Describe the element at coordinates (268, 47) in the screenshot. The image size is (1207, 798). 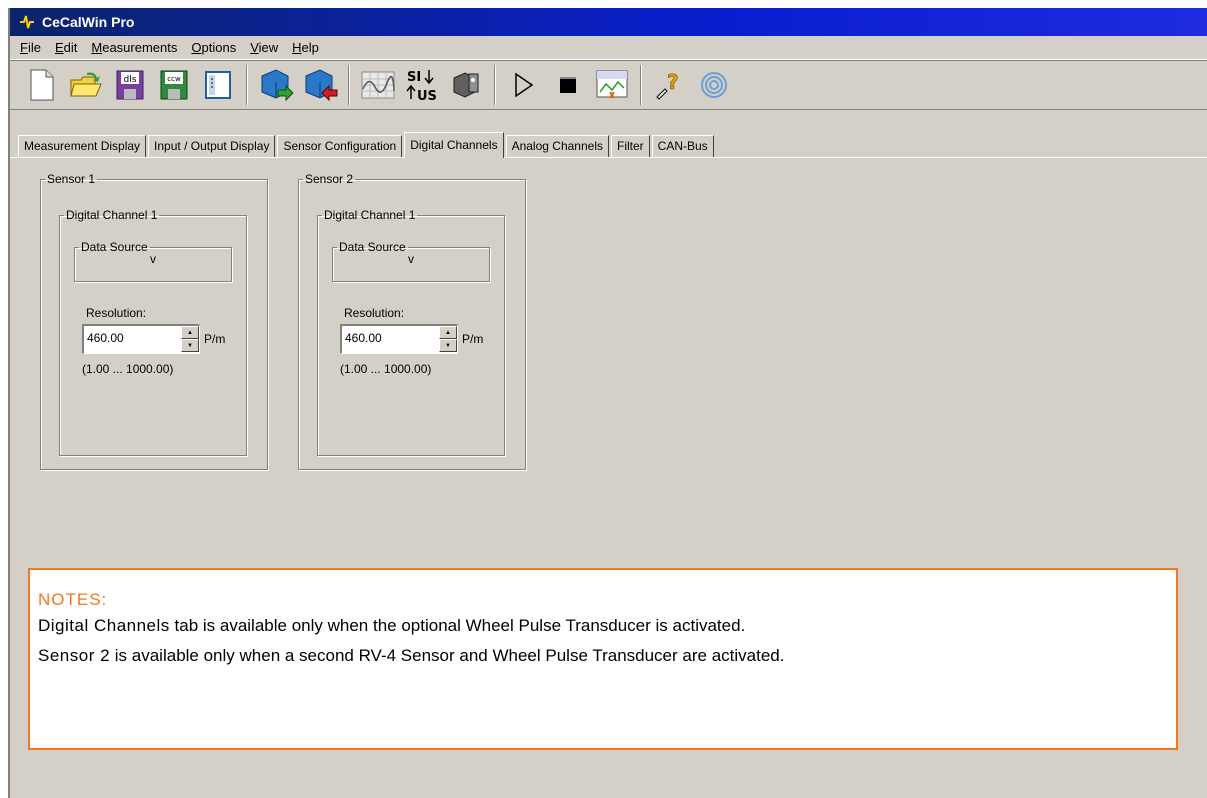
I see `menu-view-label: iew` at that location.